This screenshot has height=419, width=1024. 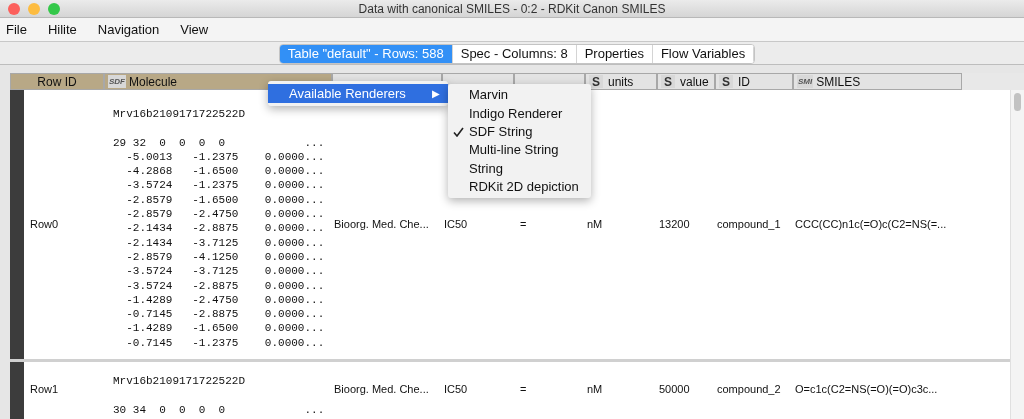 What do you see at coordinates (749, 389) in the screenshot?
I see `table-cell-text: compound_2` at bounding box center [749, 389].